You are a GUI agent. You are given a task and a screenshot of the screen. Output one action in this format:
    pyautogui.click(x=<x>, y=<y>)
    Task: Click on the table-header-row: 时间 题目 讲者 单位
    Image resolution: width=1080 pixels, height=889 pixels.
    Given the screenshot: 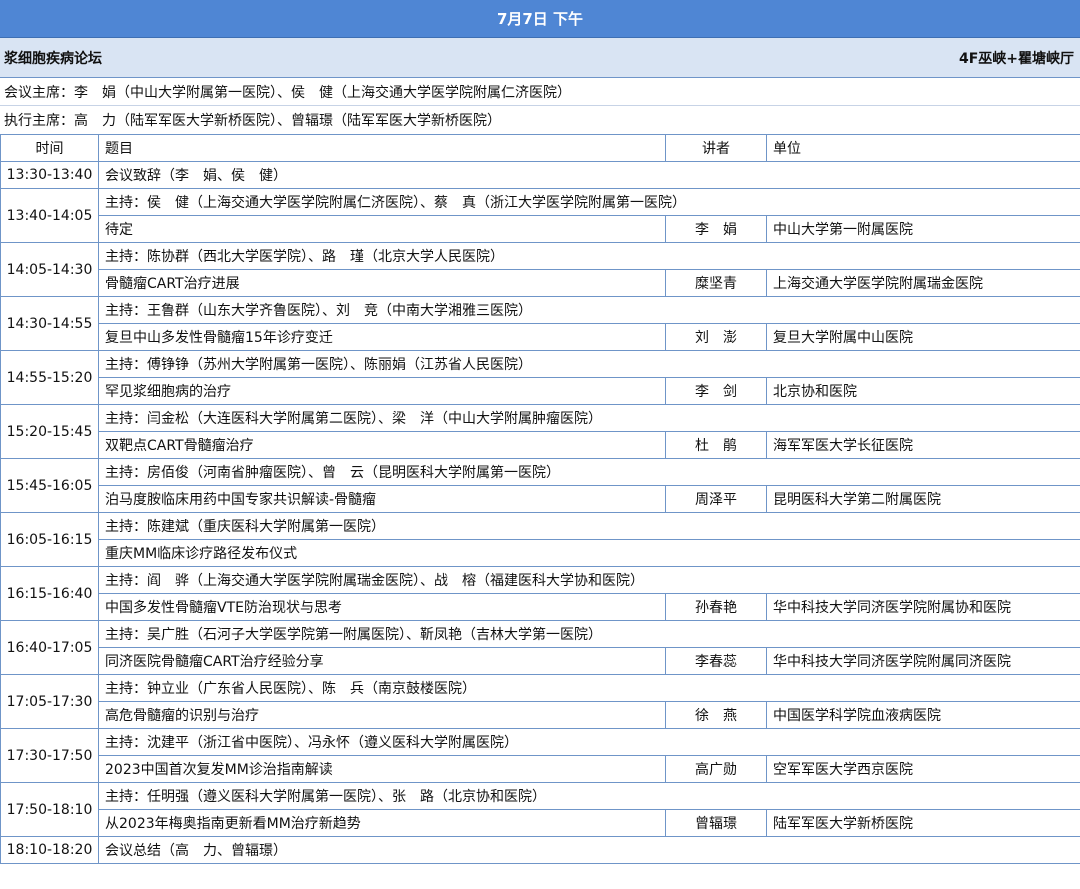 What is the action you would take?
    pyautogui.click(x=540, y=148)
    